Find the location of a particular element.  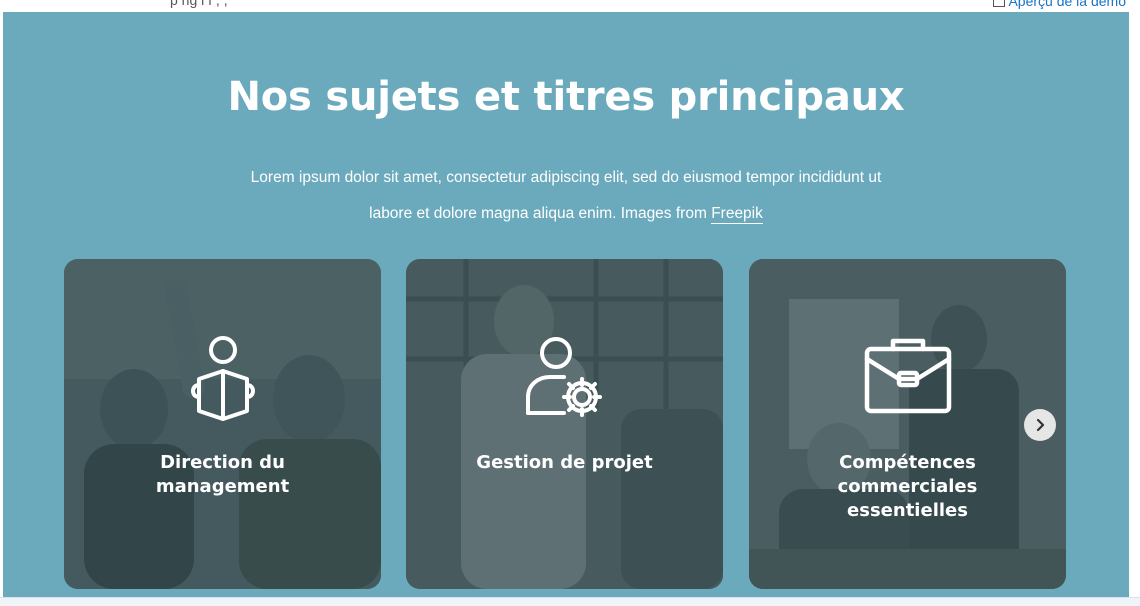

card-title-line-2: commerciales is located at coordinates (907, 486).